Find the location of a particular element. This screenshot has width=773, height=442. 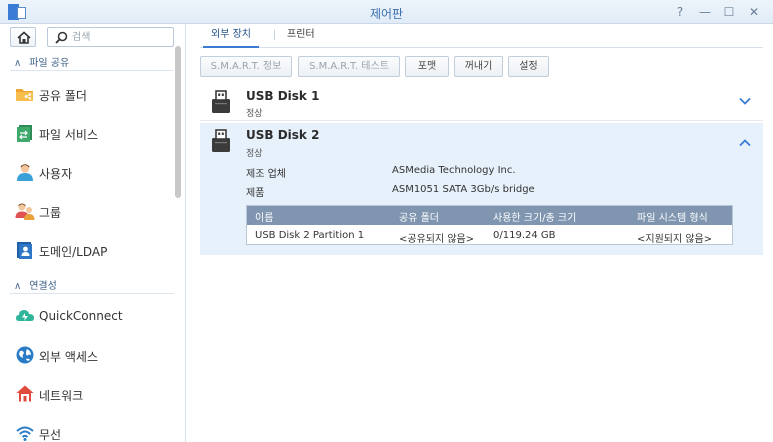

search-icon is located at coordinates (61, 37).